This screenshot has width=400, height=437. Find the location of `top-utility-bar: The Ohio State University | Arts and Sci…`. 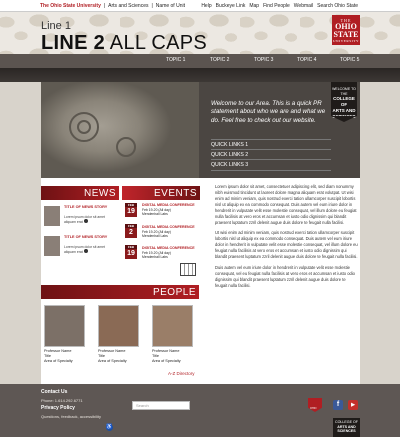

top-utility-bar: The Ohio State University | Arts and Sci… is located at coordinates (200, 6).